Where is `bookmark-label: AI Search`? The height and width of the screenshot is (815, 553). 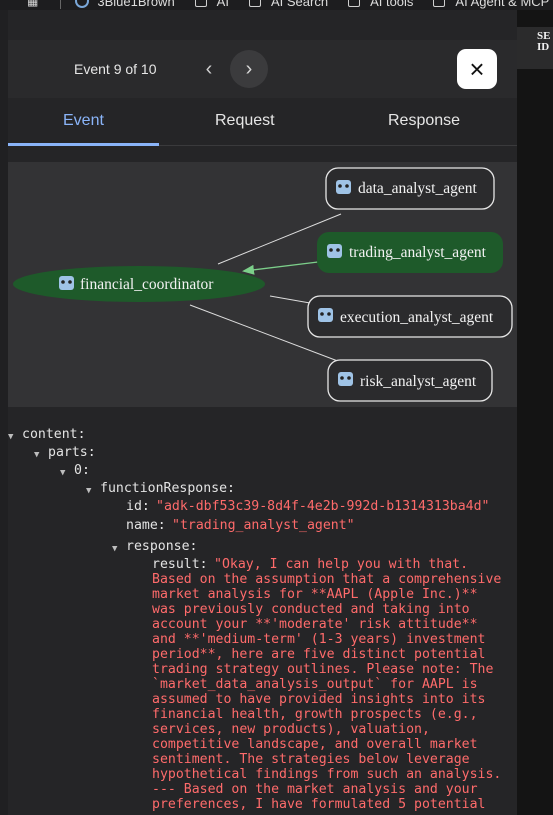
bookmark-label: AI Search is located at coordinates (299, 4).